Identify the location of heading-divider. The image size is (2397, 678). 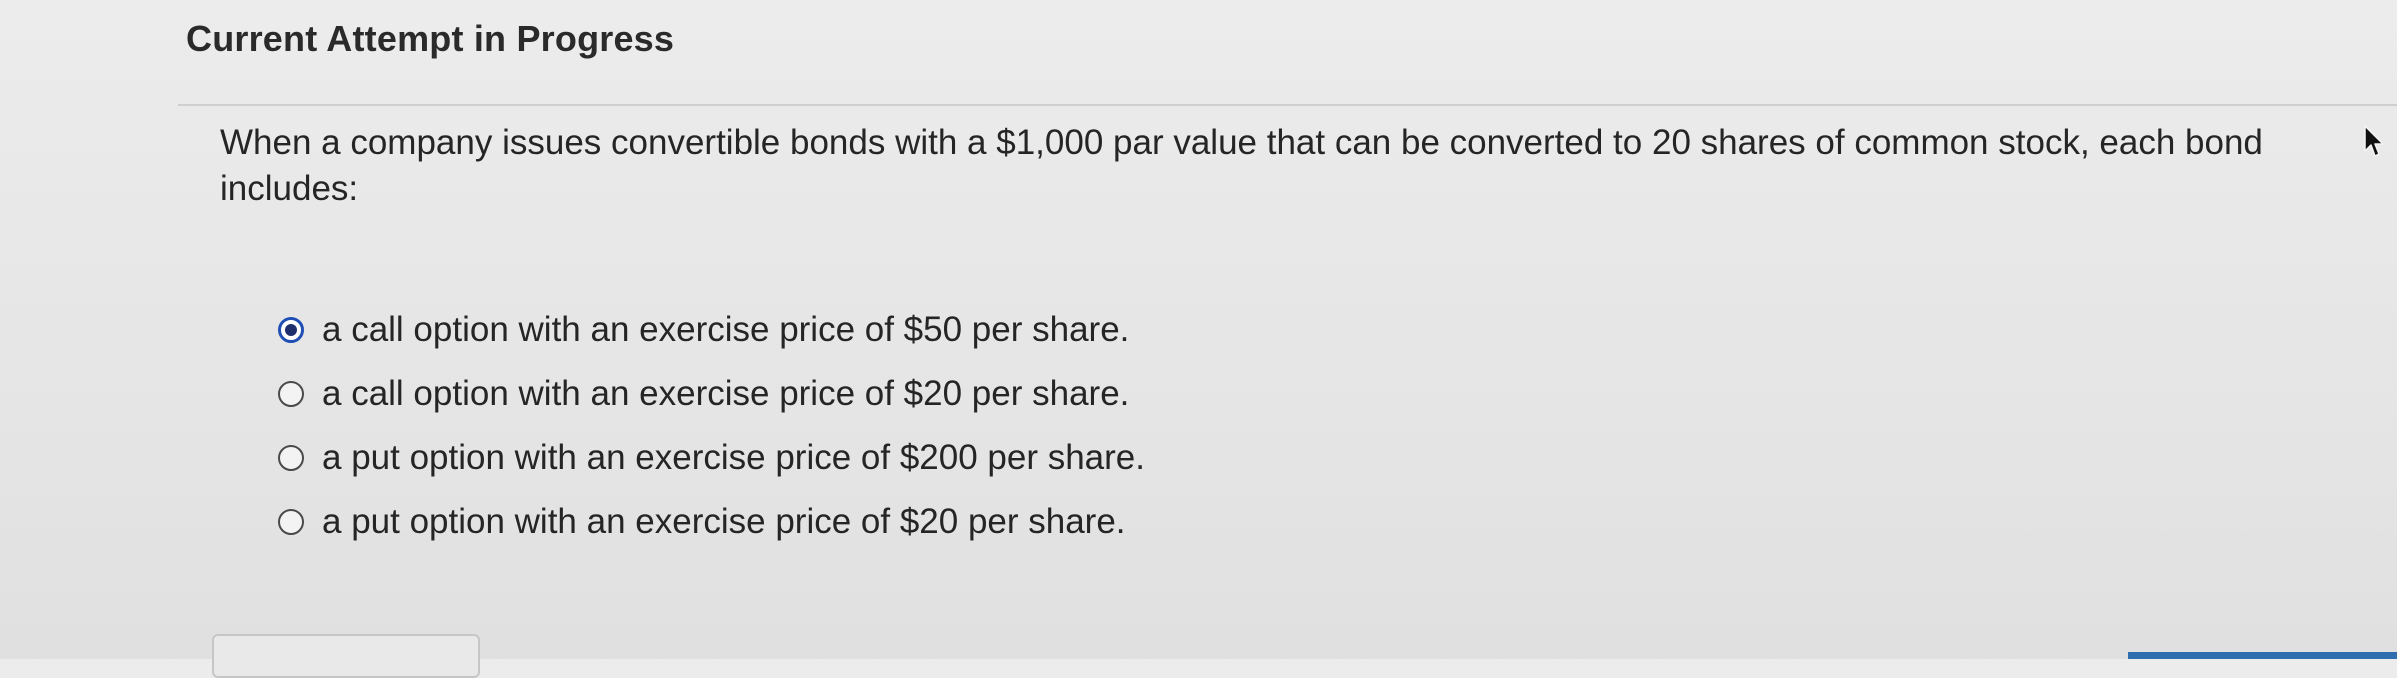
(1287, 105).